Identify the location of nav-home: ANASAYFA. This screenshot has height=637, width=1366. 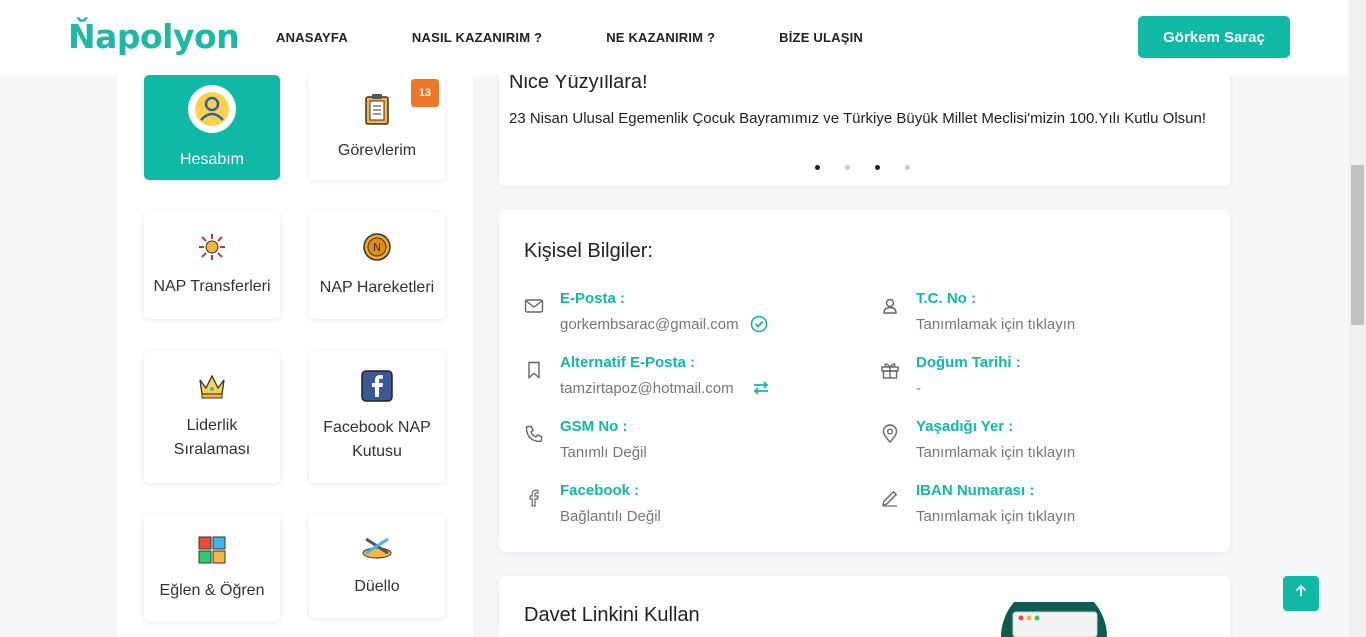
(312, 37).